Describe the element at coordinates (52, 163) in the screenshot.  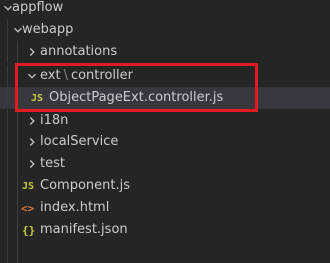
I see `tree-item-label: test` at that location.